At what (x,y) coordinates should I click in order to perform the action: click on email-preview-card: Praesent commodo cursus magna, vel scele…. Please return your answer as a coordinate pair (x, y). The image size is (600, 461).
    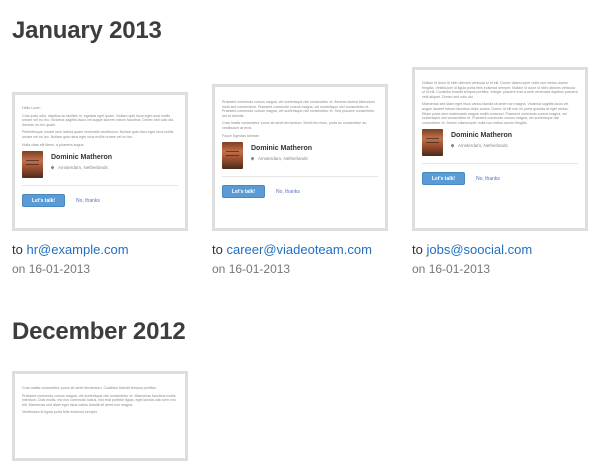
    Looking at the image, I should click on (300, 157).